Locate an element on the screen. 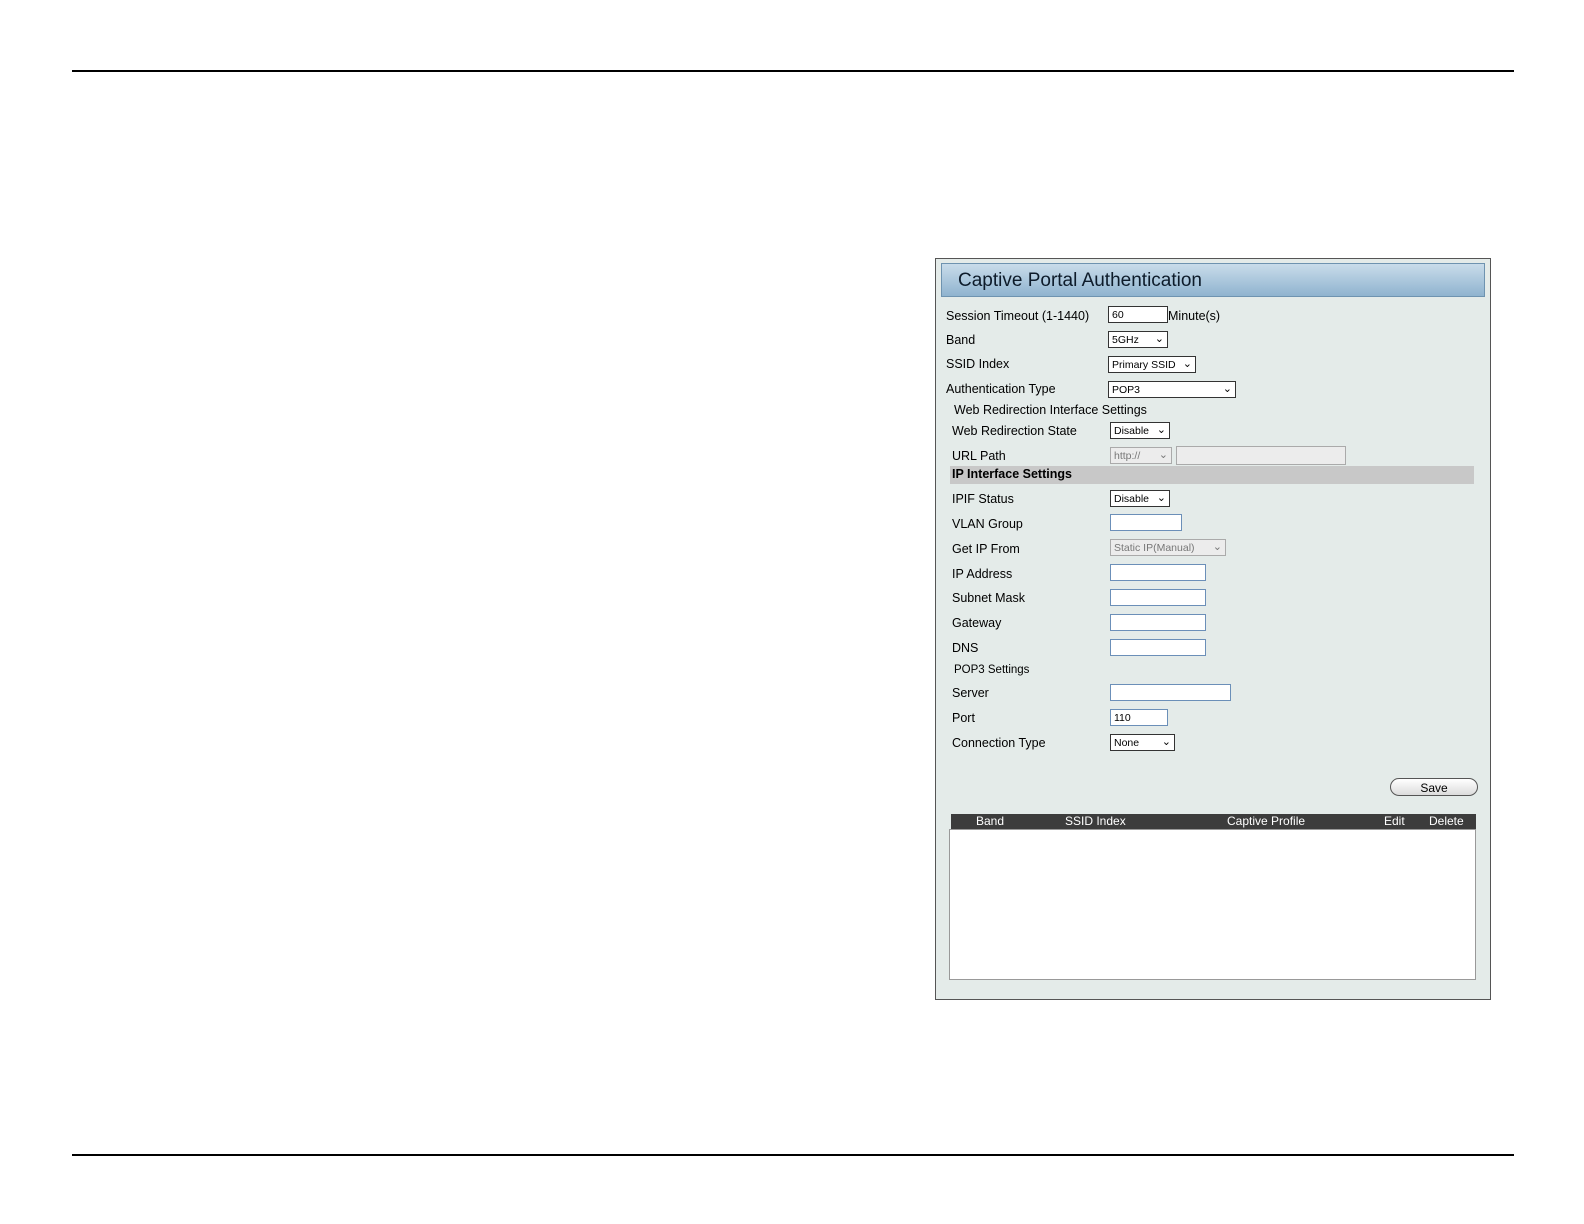 Image resolution: width=1584 pixels, height=1224 pixels. col-band: Band is located at coordinates (990, 821).